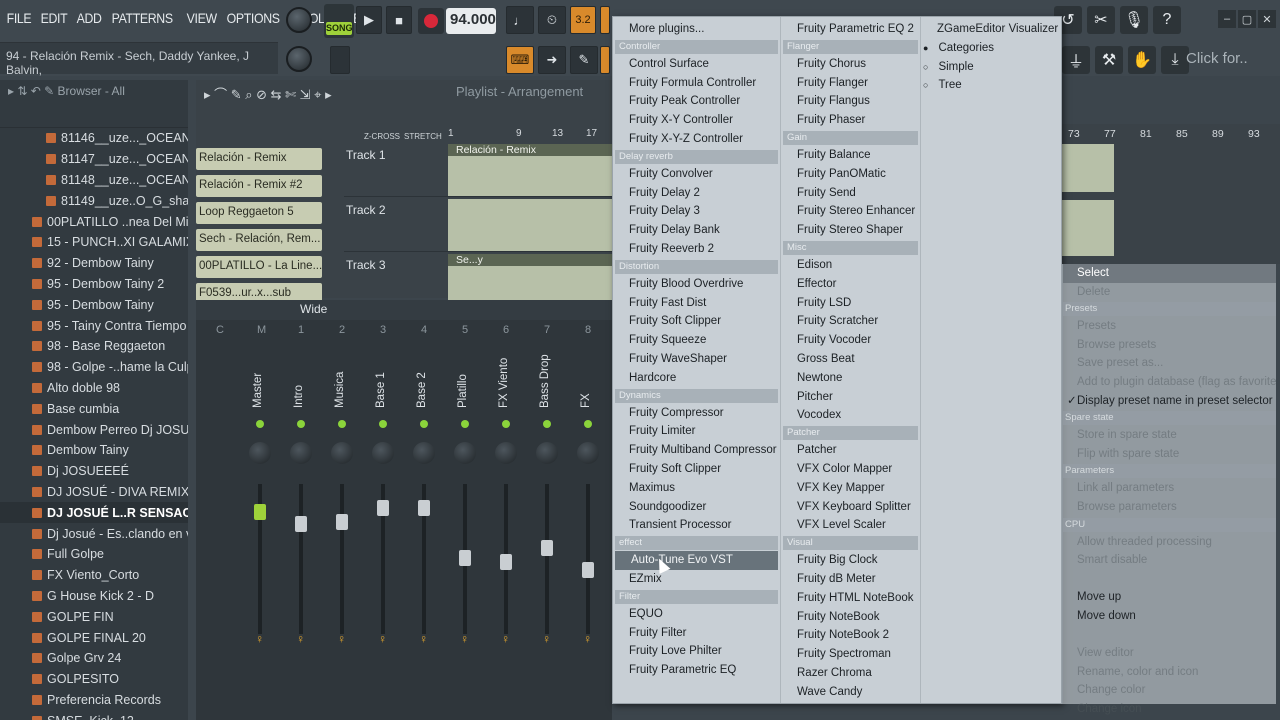 Image resolution: width=1280 pixels, height=720 pixels. Describe the element at coordinates (94, 596) in the screenshot. I see `browser-item: G House Kick 2 - D` at that location.